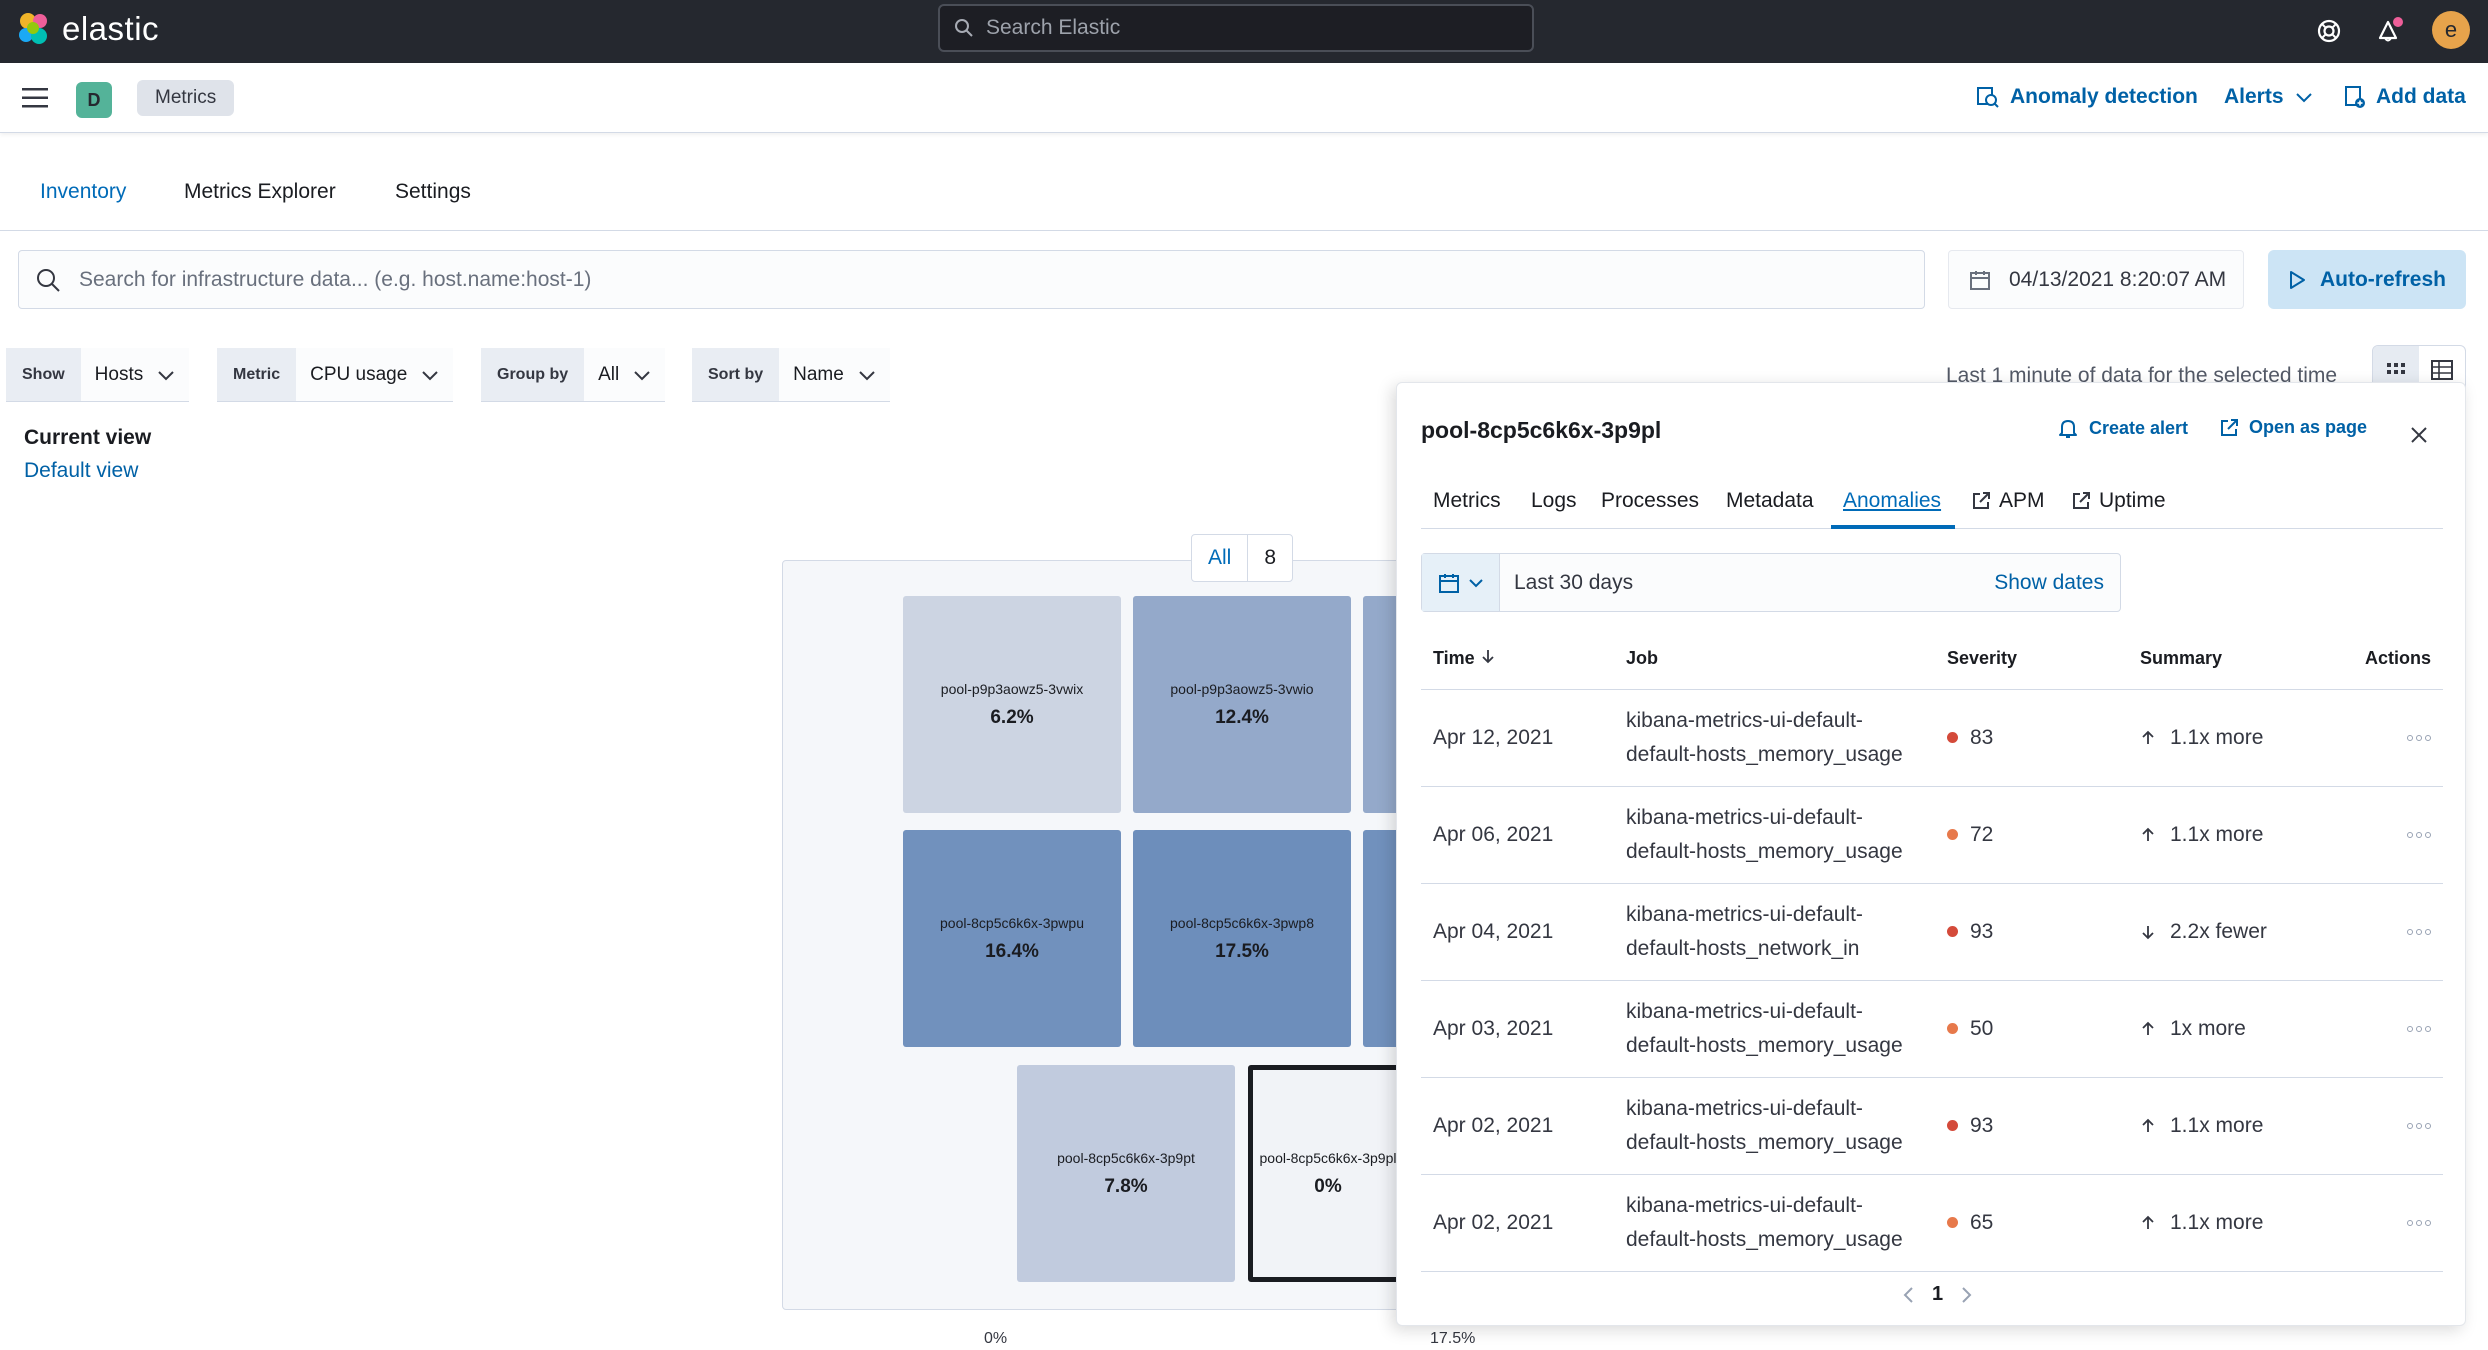 The height and width of the screenshot is (1350, 2488). Describe the element at coordinates (81, 471) in the screenshot. I see `default-view-link: Default view` at that location.